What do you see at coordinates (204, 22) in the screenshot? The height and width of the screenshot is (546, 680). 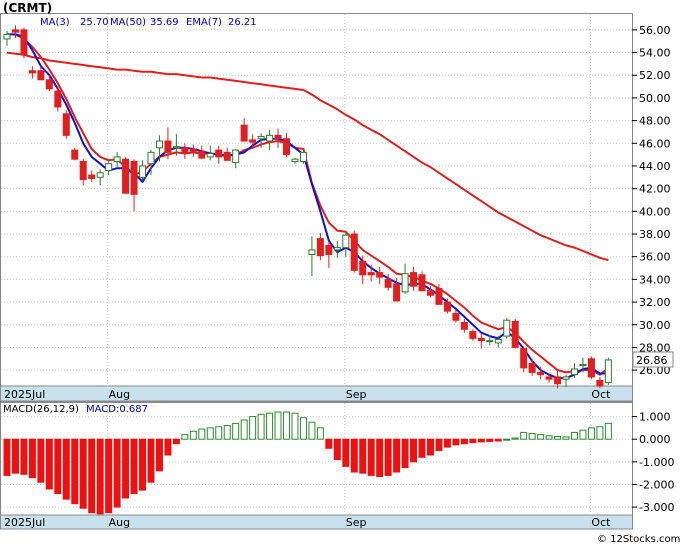 I see `ema7-label: EMA(7)` at bounding box center [204, 22].